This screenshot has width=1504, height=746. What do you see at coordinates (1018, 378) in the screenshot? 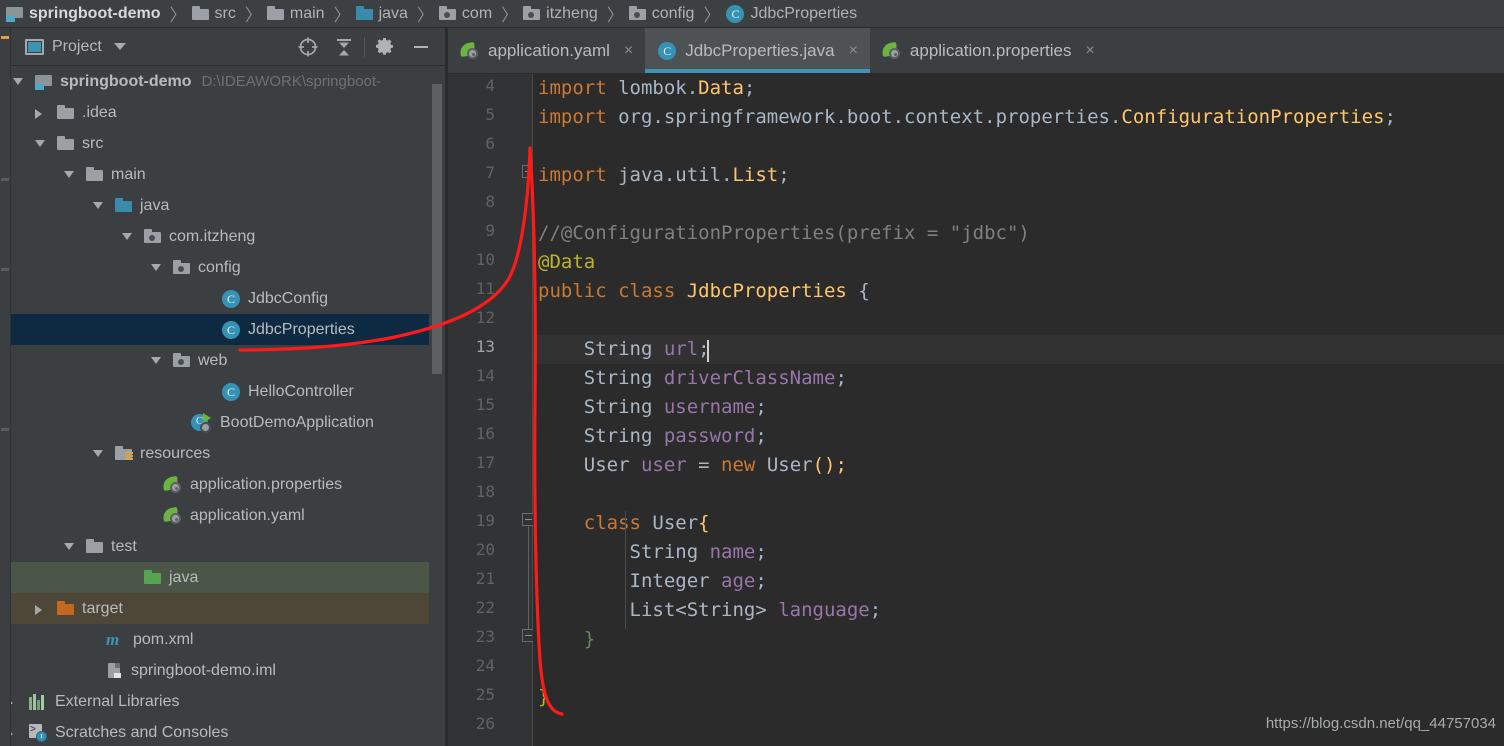
I see `code-line-14: String driverClassName;` at bounding box center [1018, 378].